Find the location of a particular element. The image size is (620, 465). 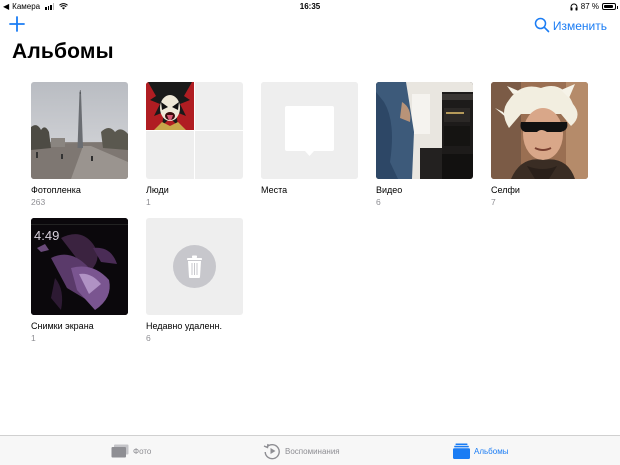

people-grid is located at coordinates (194, 130).